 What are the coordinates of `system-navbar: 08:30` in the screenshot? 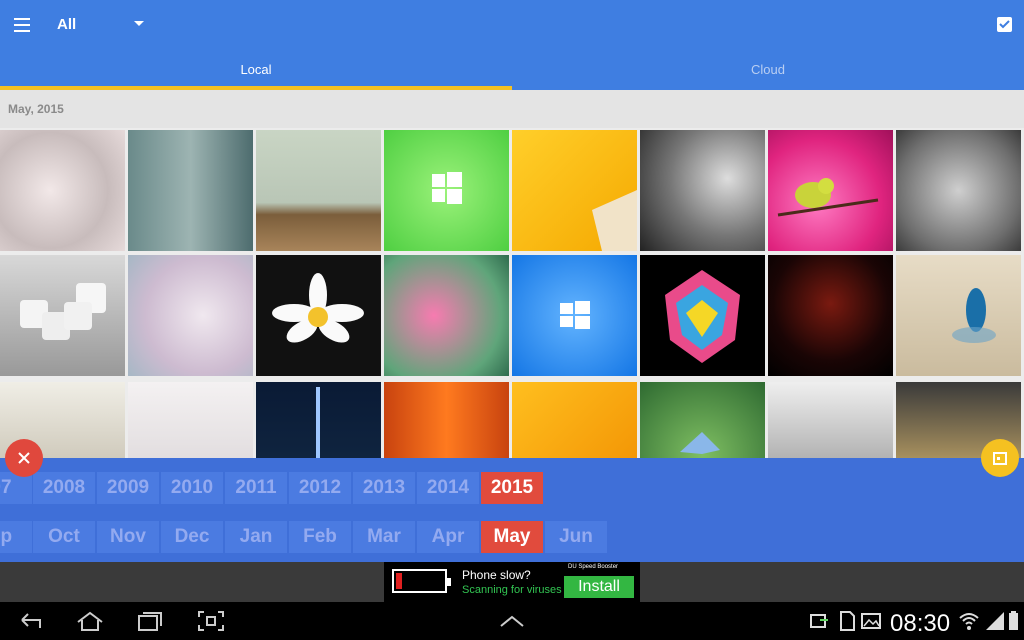 It's located at (512, 621).